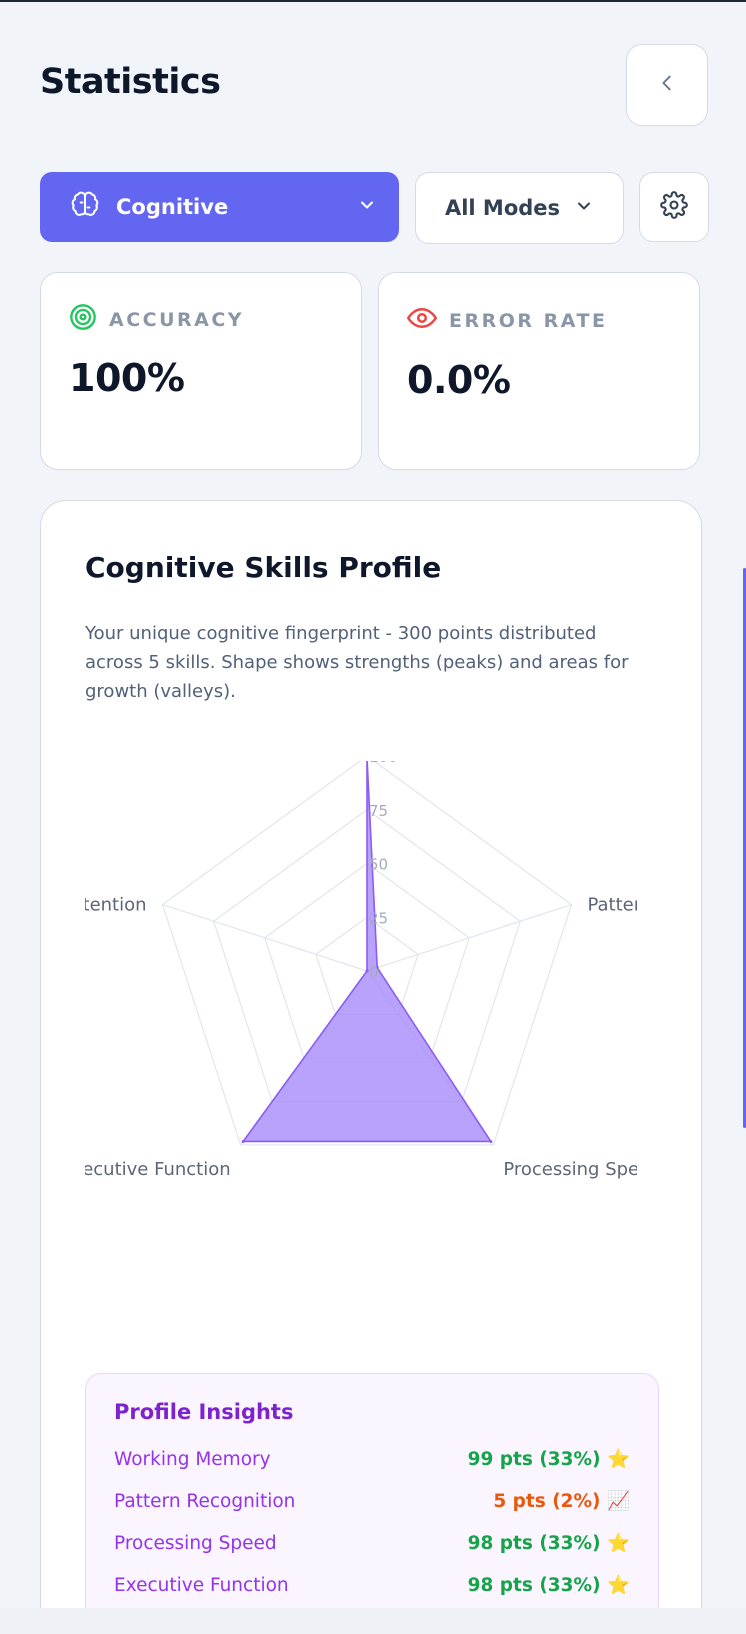  I want to click on radar-tick-label: 25, so click(378, 918).